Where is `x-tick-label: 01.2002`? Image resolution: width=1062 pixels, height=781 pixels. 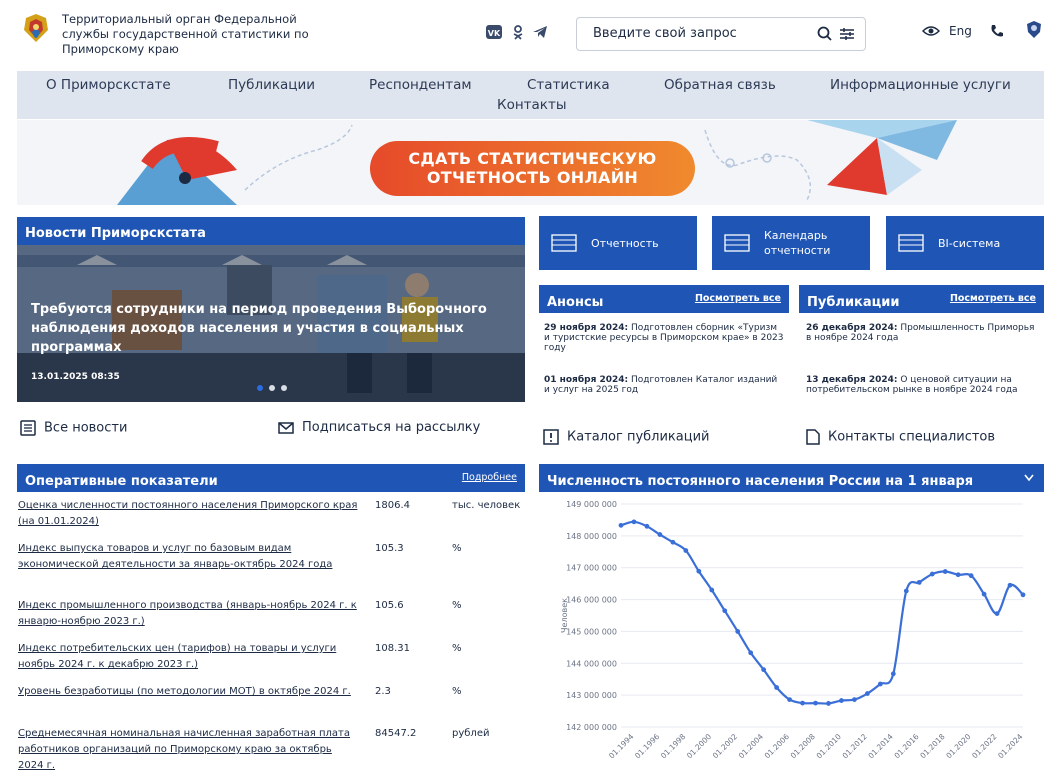
x-tick-label: 01.2002 is located at coordinates (725, 746).